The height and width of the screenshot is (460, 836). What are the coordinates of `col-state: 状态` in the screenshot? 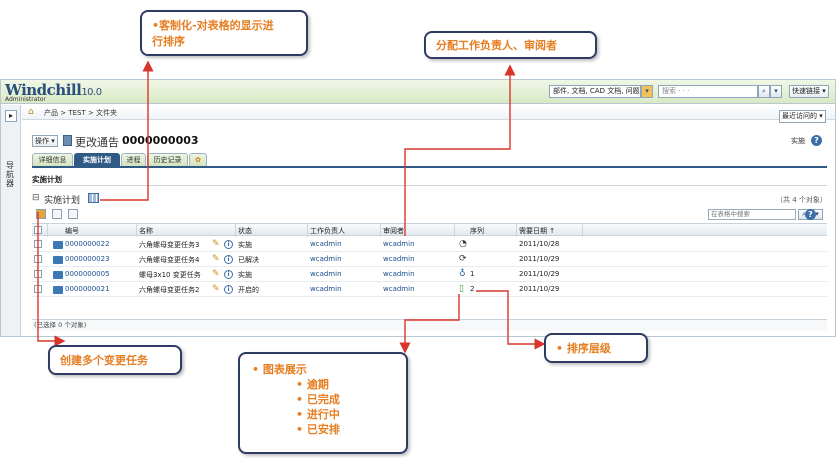 It's located at (245, 231).